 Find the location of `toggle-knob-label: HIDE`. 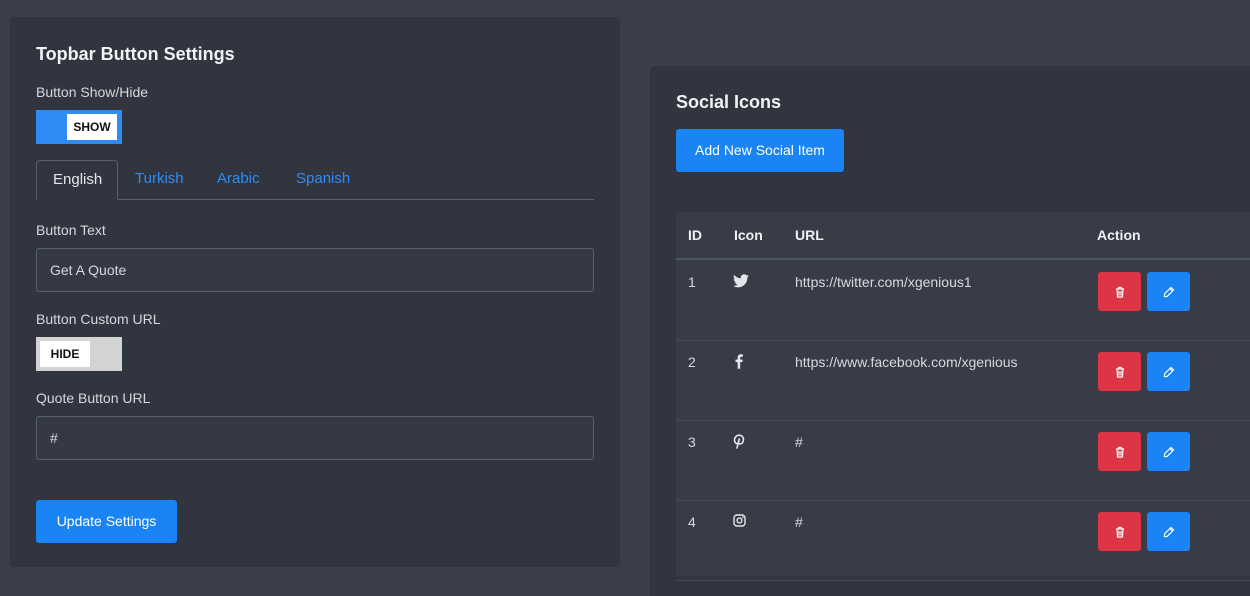

toggle-knob-label: HIDE is located at coordinates (65, 354).